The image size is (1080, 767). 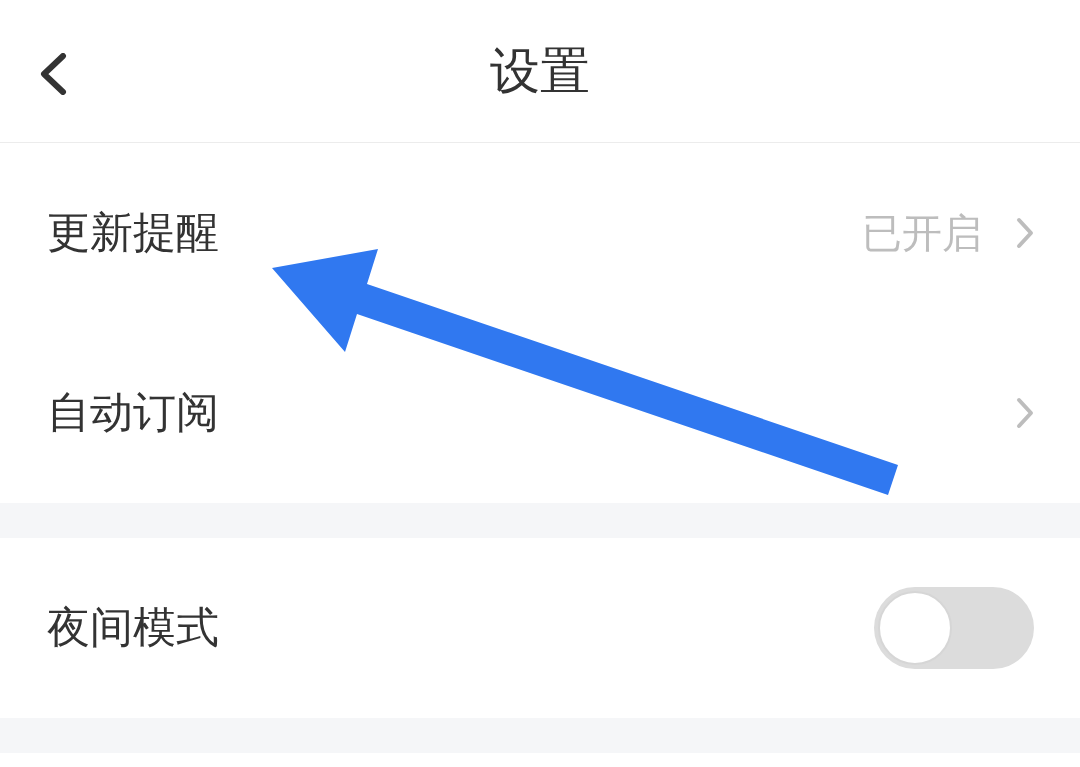 What do you see at coordinates (133, 232) in the screenshot?
I see `setting-label: 更新提醒` at bounding box center [133, 232].